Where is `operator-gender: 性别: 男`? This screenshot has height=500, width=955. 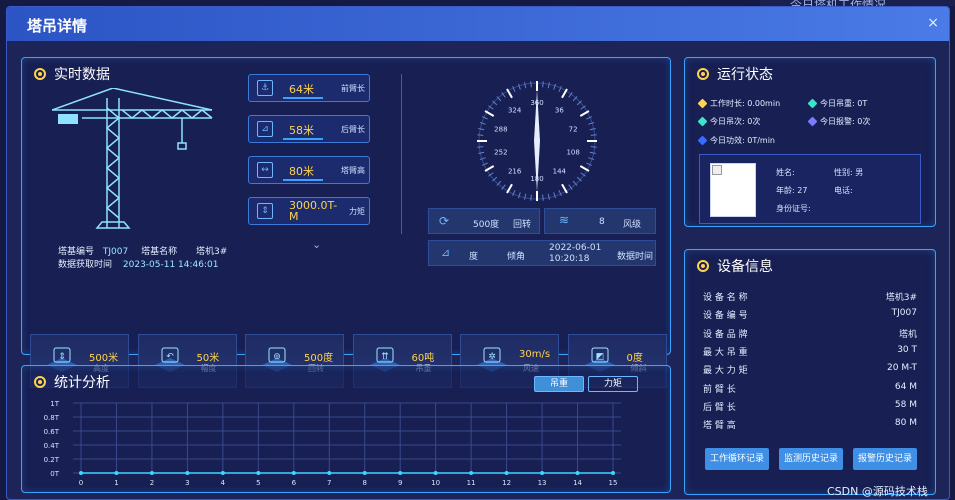
operator-gender: 性别: 男 is located at coordinates (849, 172).